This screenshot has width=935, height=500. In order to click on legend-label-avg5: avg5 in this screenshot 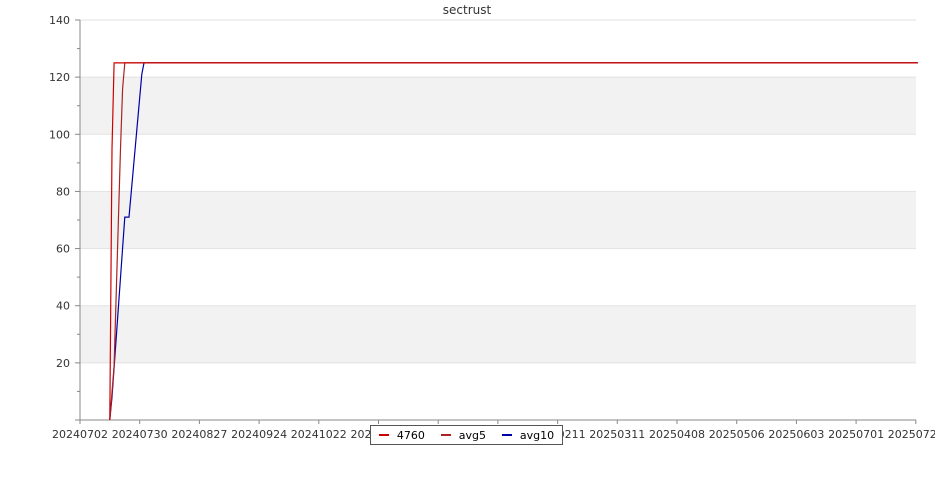, I will do `click(472, 435)`.